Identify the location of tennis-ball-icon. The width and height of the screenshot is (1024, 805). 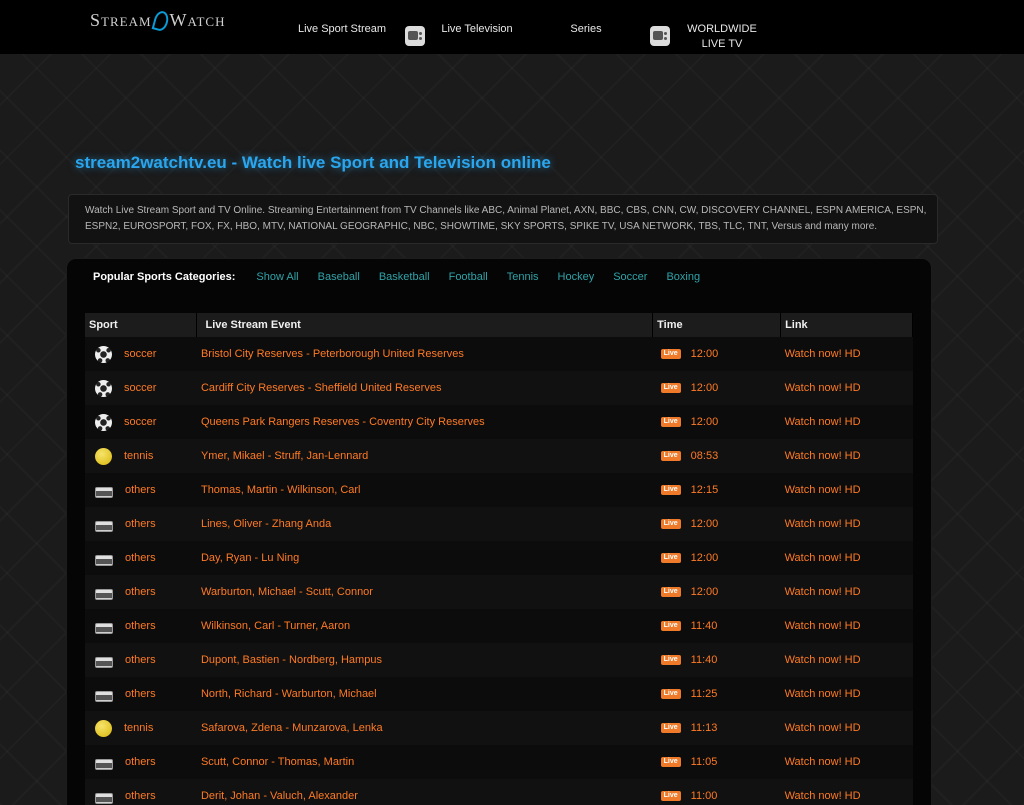
(103, 456).